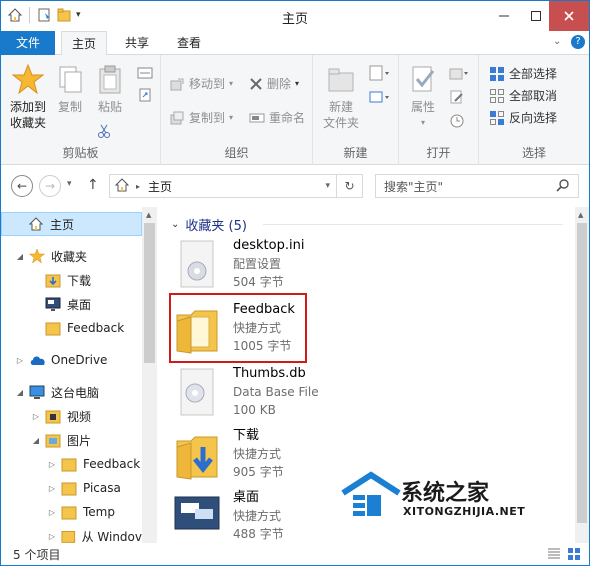 This screenshot has height=566, width=590. Describe the element at coordinates (563, 186) in the screenshot. I see `search-icon` at that location.